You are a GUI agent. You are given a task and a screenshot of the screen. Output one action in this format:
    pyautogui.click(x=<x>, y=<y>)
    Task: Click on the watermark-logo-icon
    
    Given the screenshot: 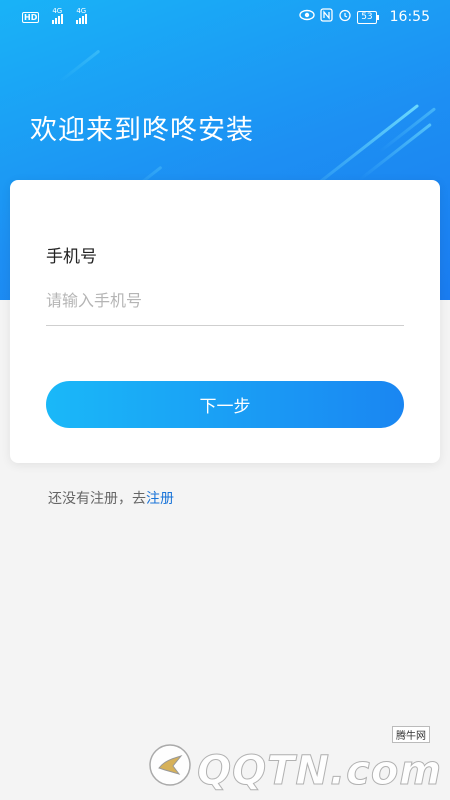 What is the action you would take?
    pyautogui.click(x=170, y=767)
    